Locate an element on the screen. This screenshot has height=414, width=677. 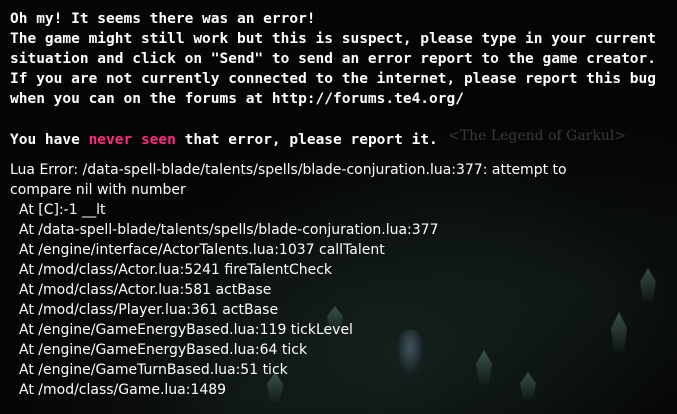
lua-error-line: compare nil with number is located at coordinates (98, 190).